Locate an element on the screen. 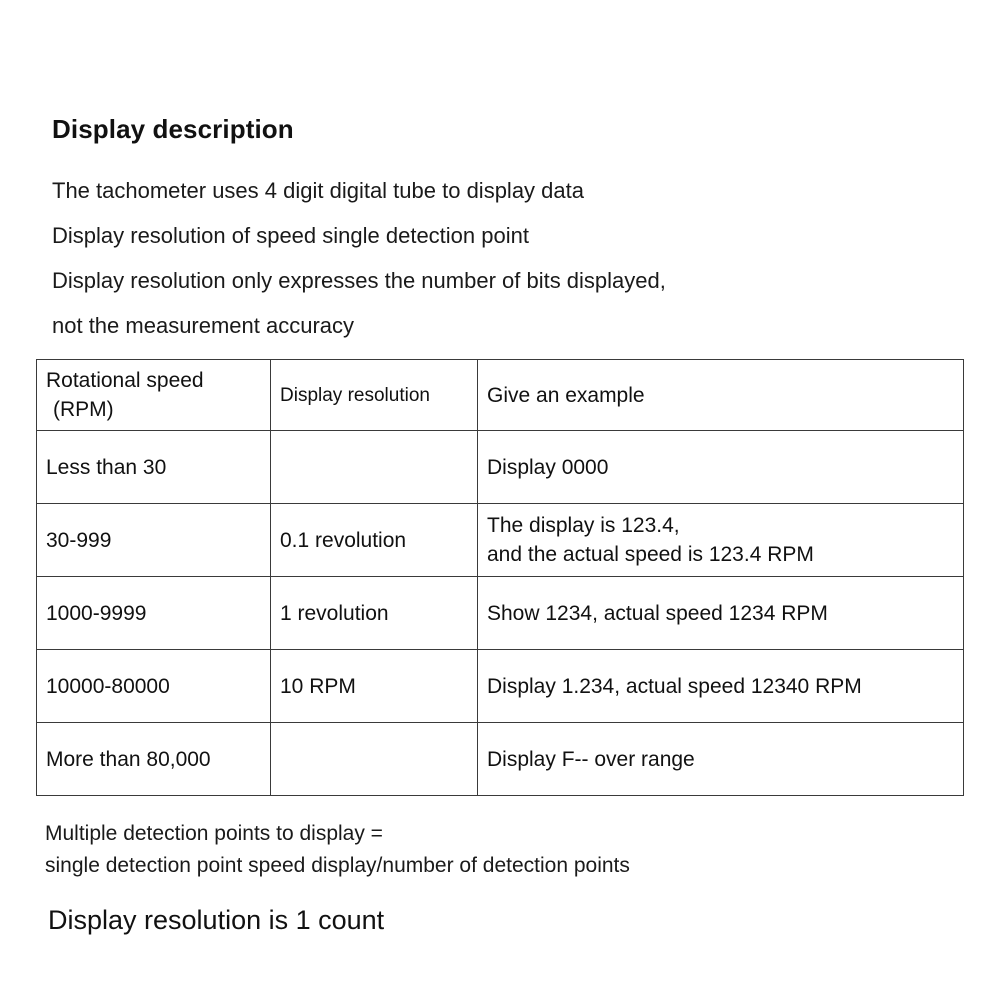 Image resolution: width=1000 pixels, height=1000 pixels. speed-range-value: Less than 30 is located at coordinates (106, 467).